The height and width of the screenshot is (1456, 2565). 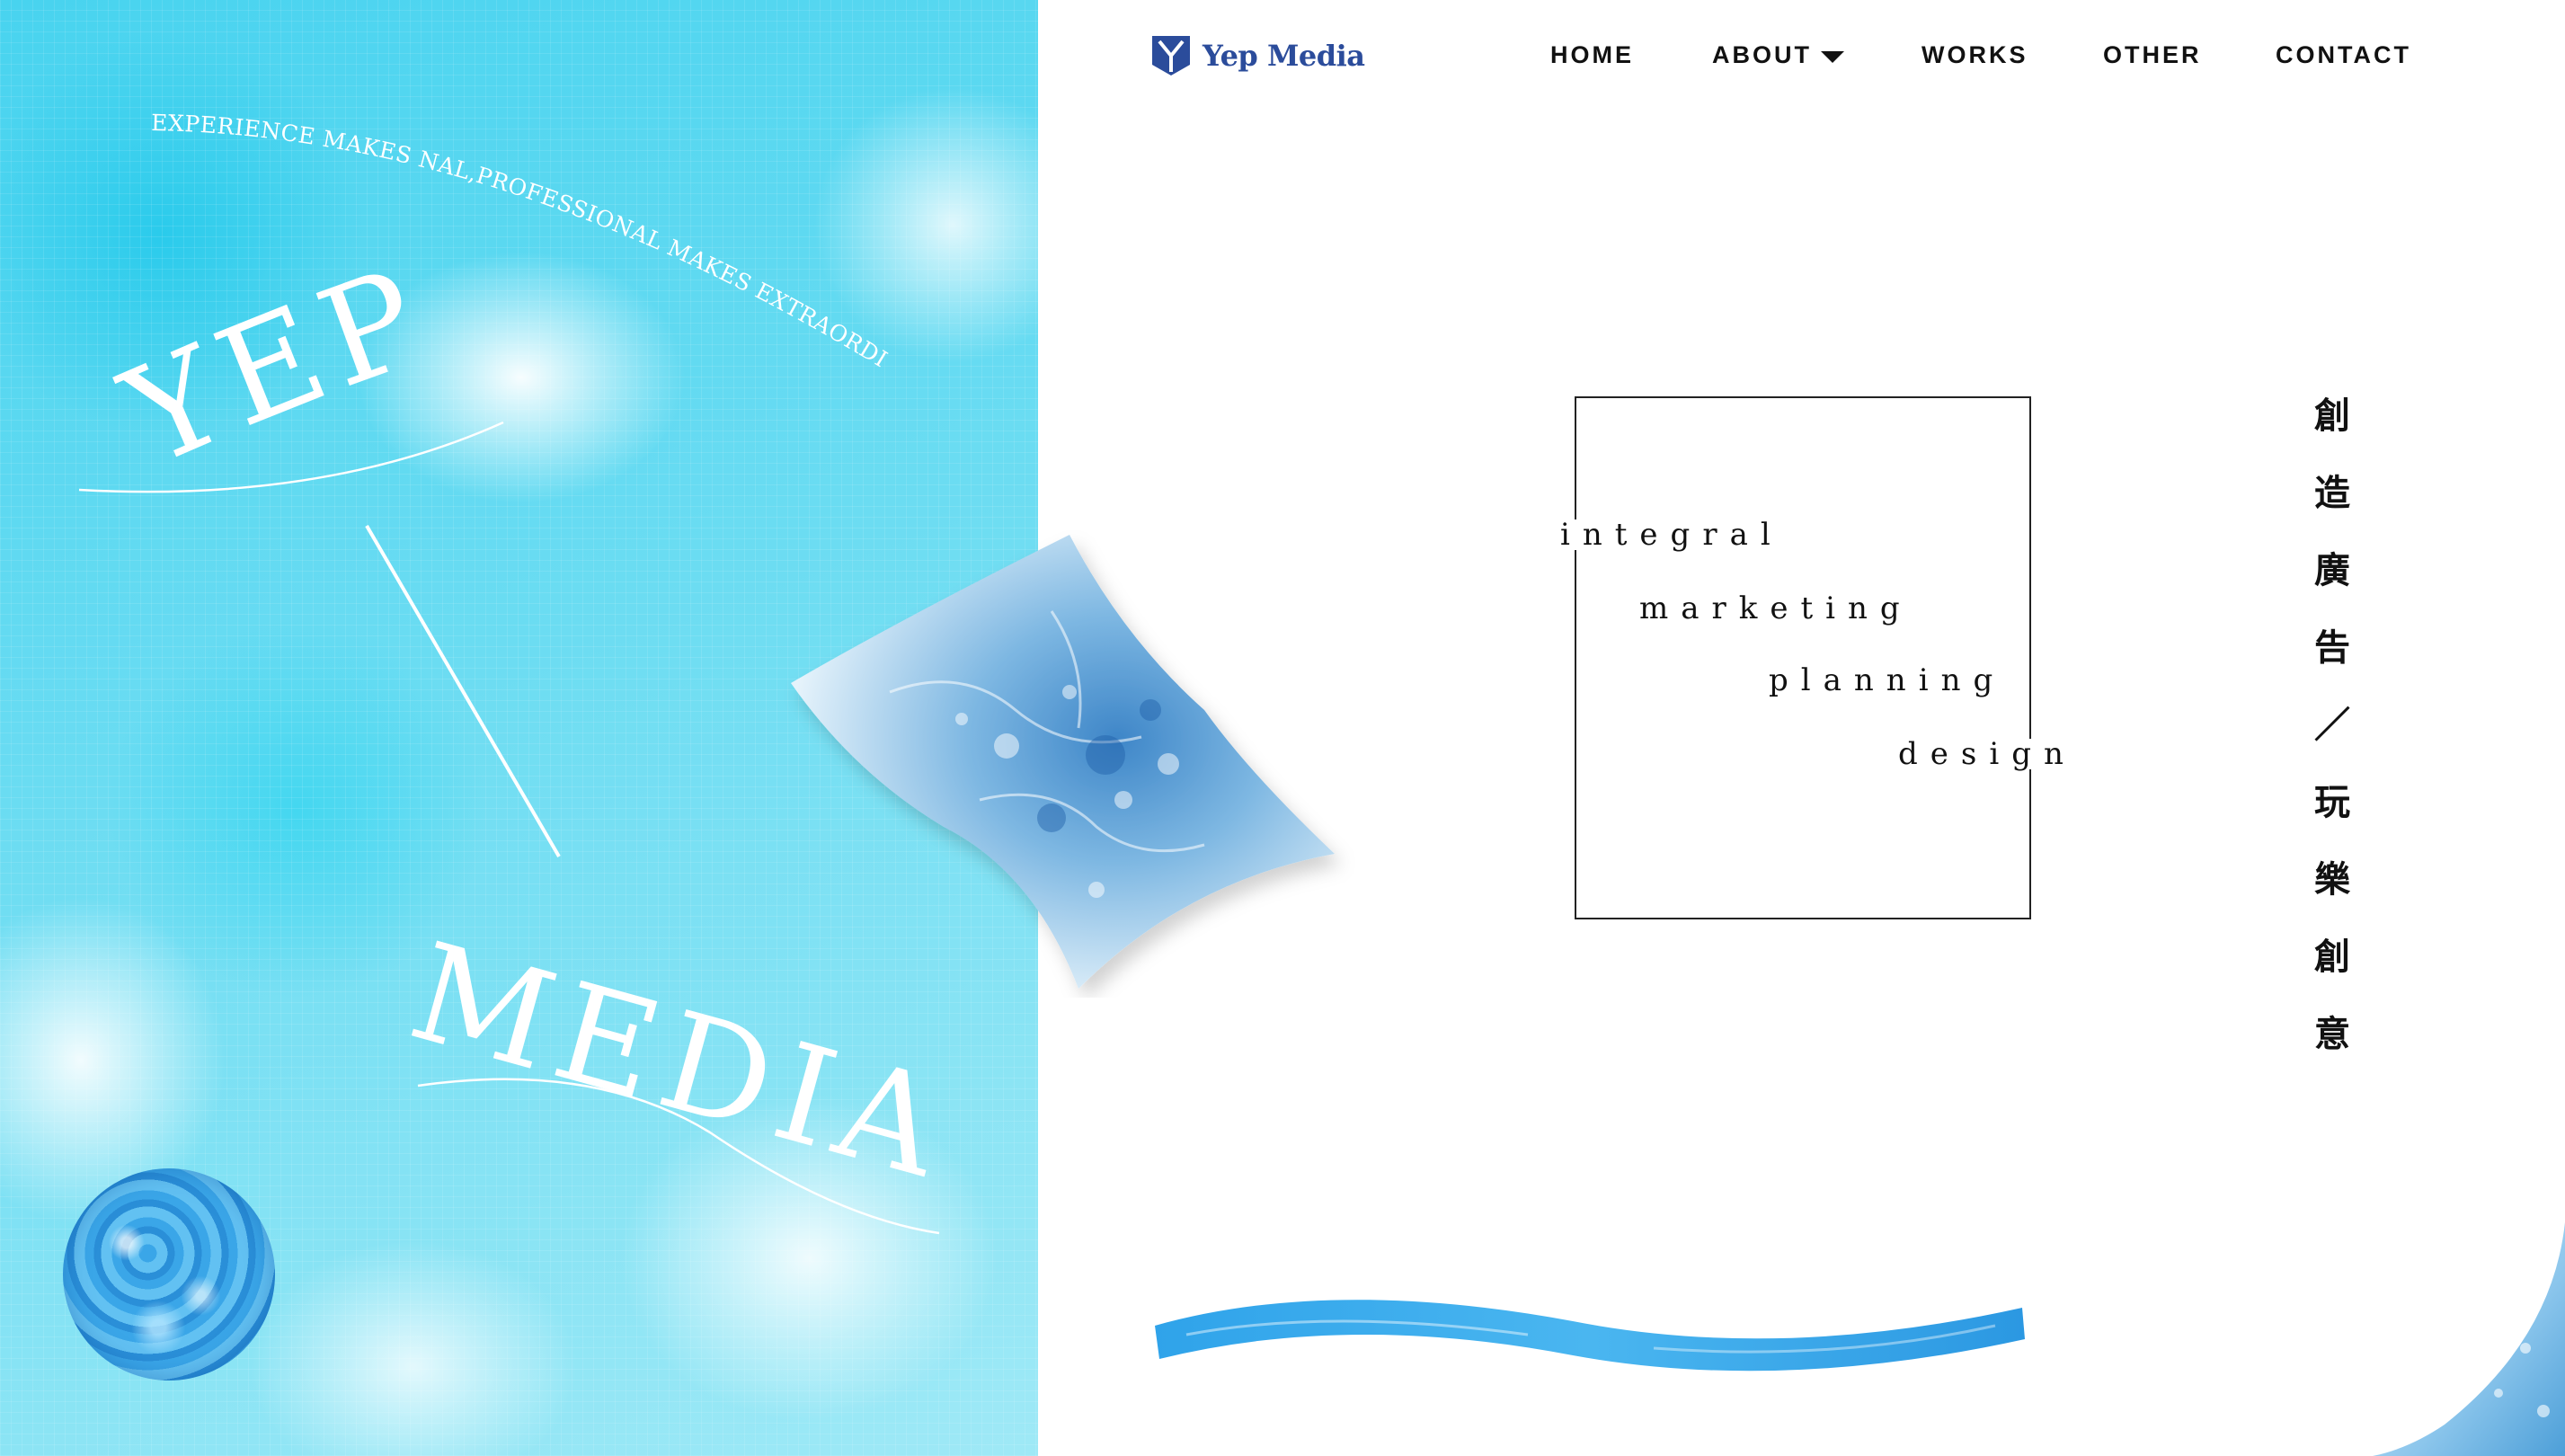 What do you see at coordinates (1776, 608) in the screenshot?
I see `service-marketing: marketing` at bounding box center [1776, 608].